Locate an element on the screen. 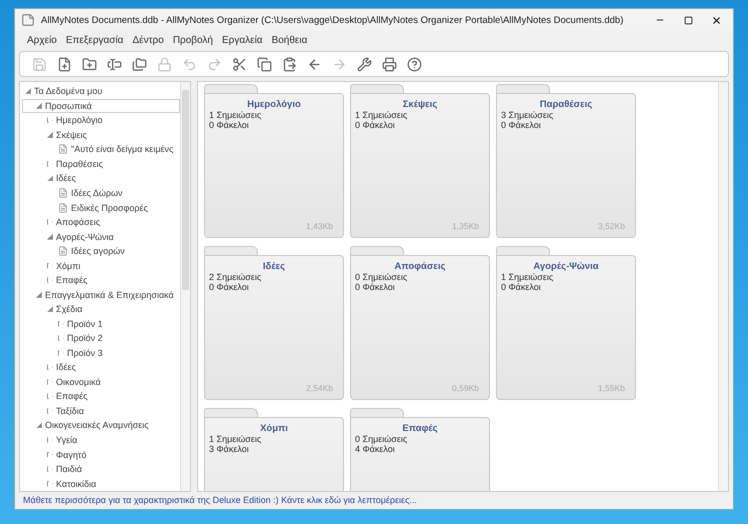  tree-item: Ιδέες Δώρων is located at coordinates (101, 193).